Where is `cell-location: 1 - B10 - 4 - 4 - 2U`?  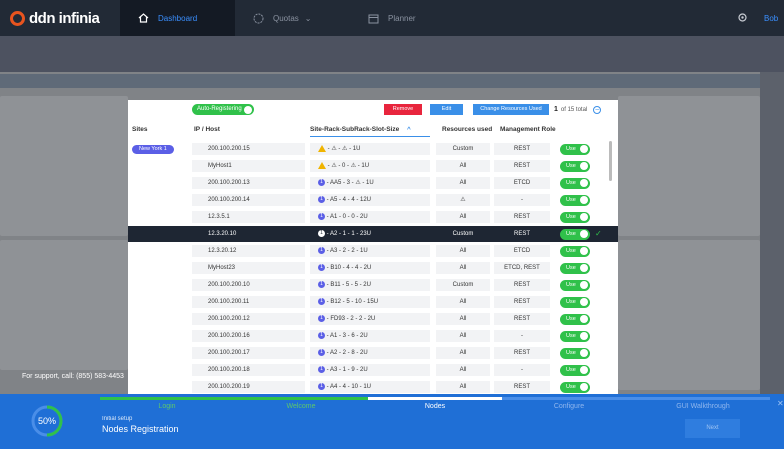 cell-location: 1 - B10 - 4 - 4 - 2U is located at coordinates (370, 268).